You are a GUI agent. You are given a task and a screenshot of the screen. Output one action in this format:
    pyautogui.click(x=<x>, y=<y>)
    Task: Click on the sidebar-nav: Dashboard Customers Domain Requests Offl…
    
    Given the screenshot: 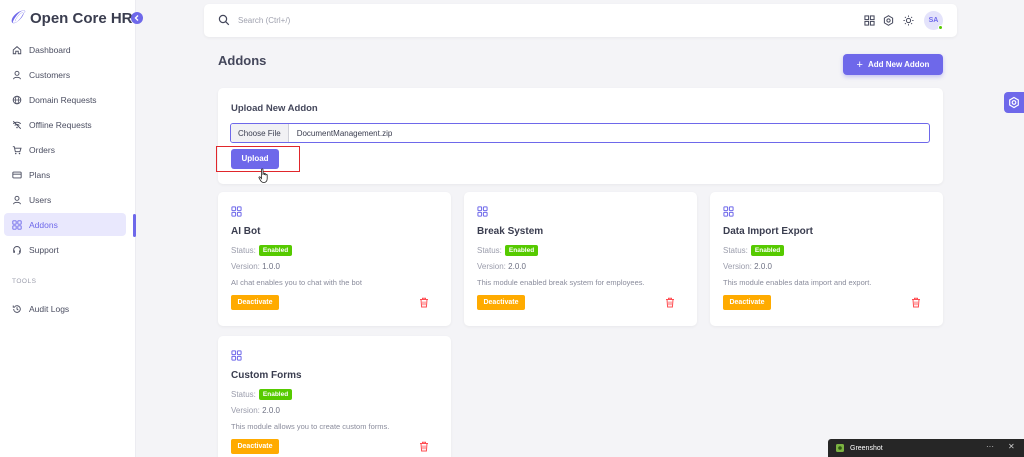 What is the action you would take?
    pyautogui.click(x=70, y=150)
    